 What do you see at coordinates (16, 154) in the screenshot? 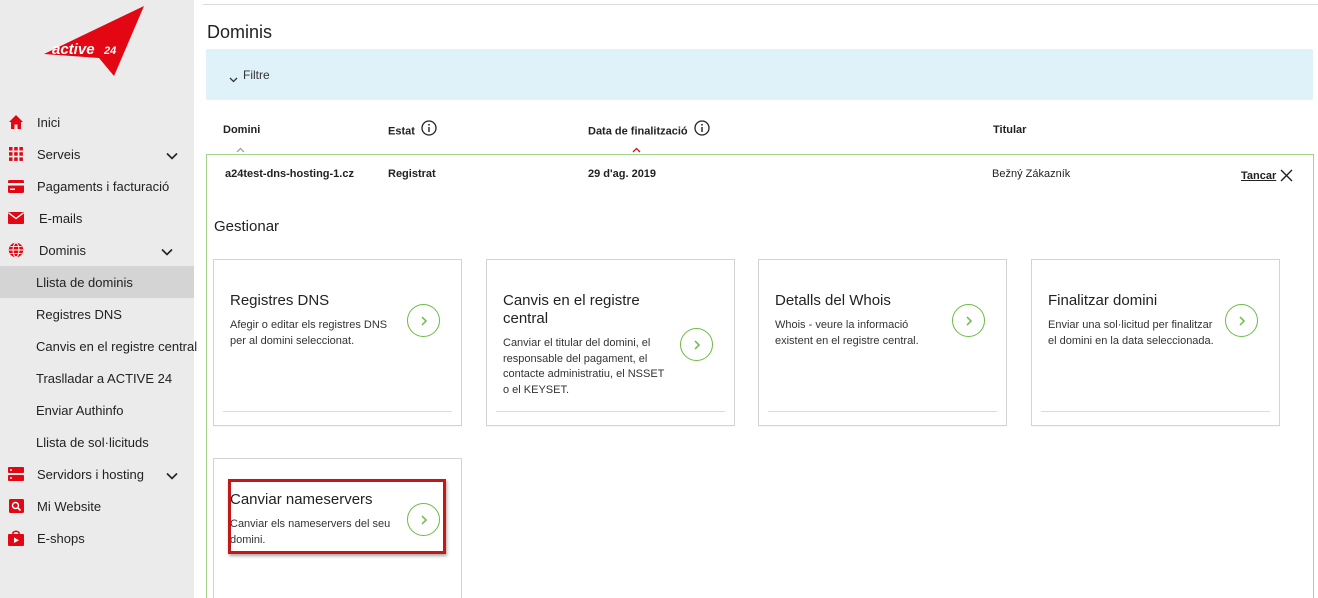
I see `grid-icon` at bounding box center [16, 154].